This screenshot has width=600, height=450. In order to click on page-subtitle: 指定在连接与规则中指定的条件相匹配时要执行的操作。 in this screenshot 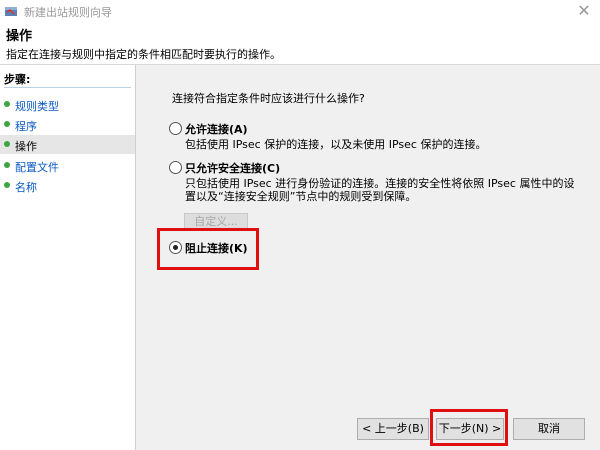, I will do `click(143, 54)`.